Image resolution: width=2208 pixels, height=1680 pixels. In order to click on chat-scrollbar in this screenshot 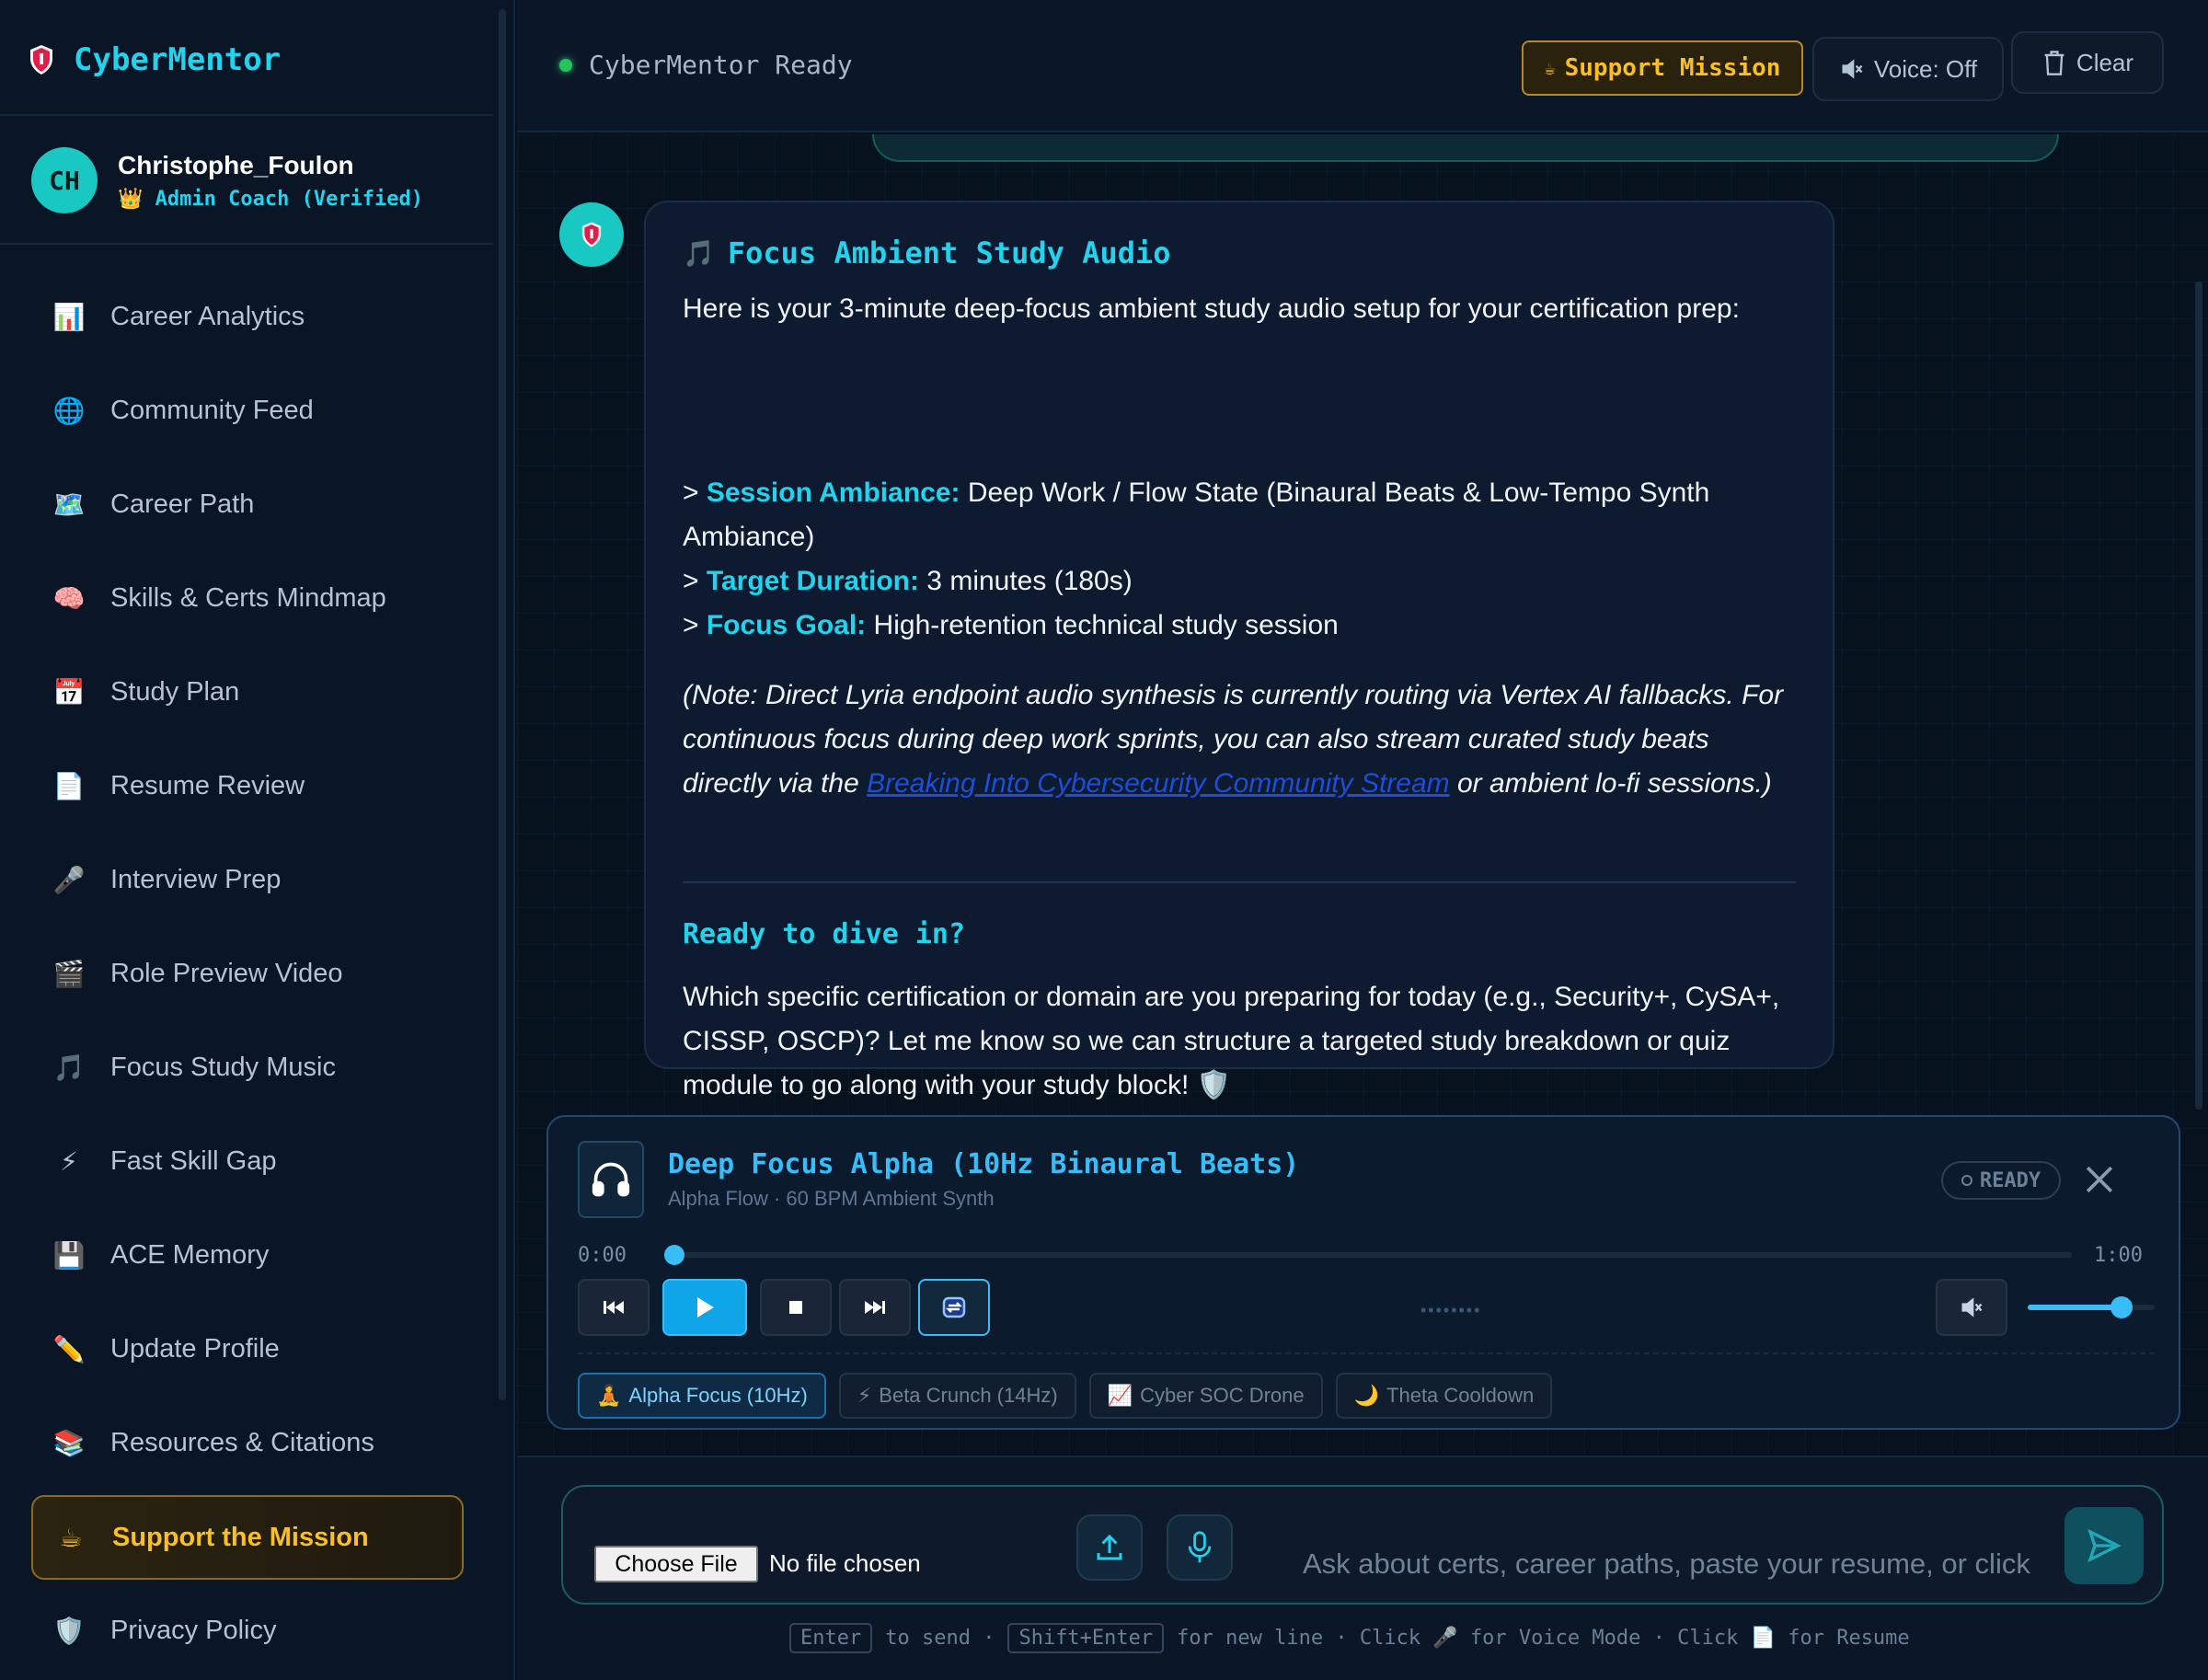, I will do `click(2198, 696)`.